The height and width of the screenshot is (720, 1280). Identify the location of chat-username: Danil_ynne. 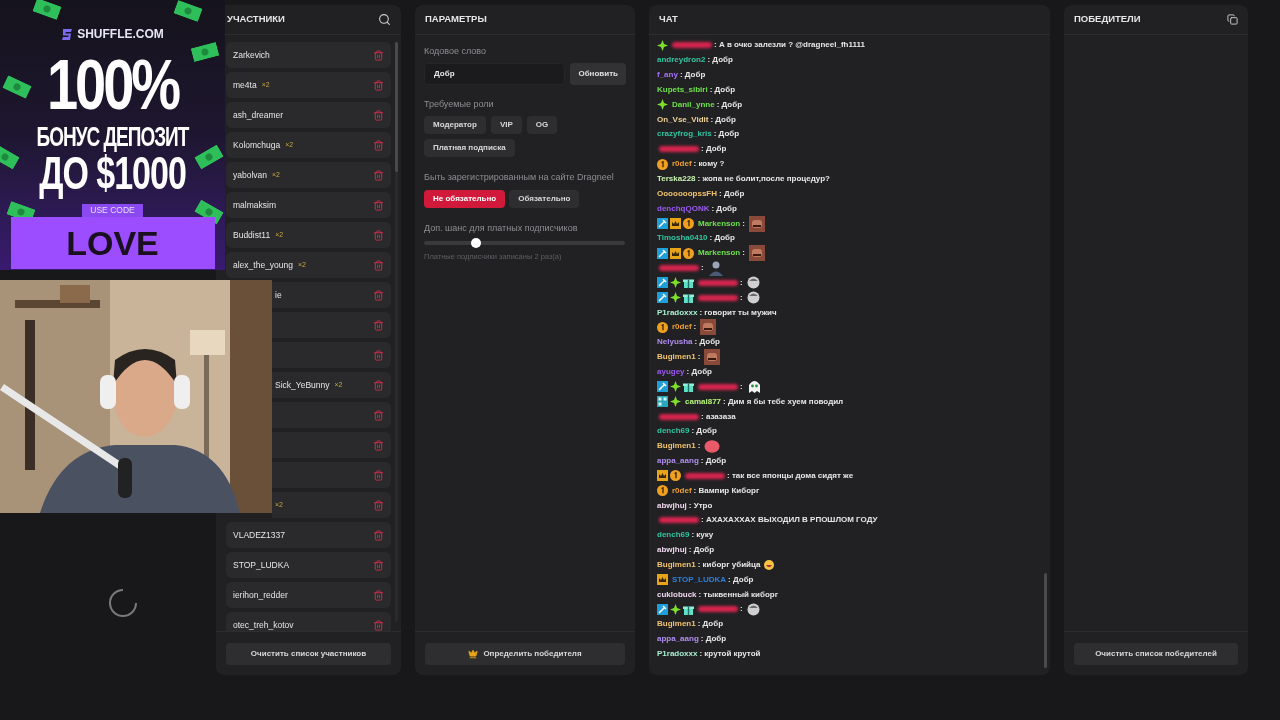
(693, 104).